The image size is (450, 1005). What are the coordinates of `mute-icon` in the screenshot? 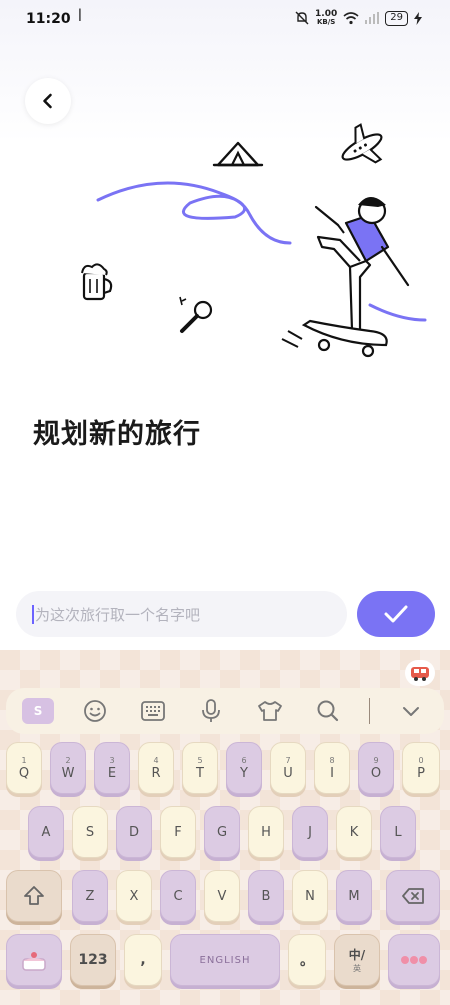 It's located at (302, 18).